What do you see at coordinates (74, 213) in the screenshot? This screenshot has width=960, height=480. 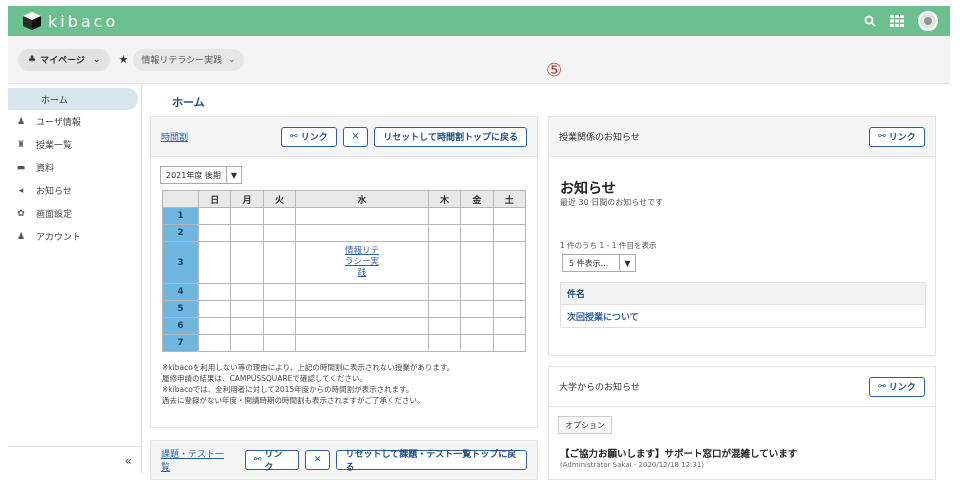 I see `sidebar-item-display-settings: ✿ 画面設定` at bounding box center [74, 213].